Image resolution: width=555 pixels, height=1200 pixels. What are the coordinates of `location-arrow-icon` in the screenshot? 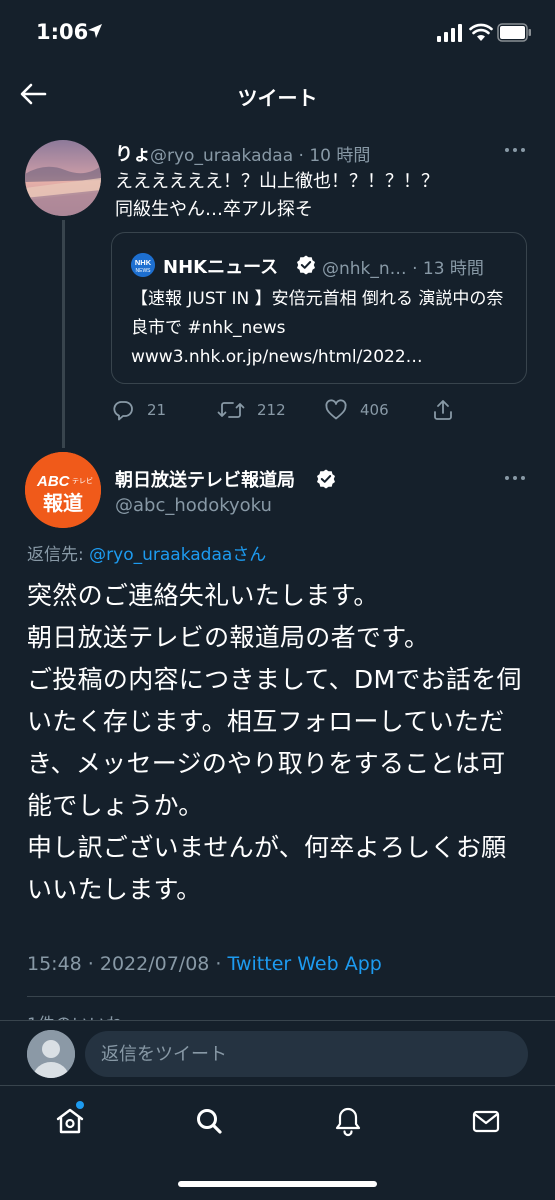 It's located at (95, 31).